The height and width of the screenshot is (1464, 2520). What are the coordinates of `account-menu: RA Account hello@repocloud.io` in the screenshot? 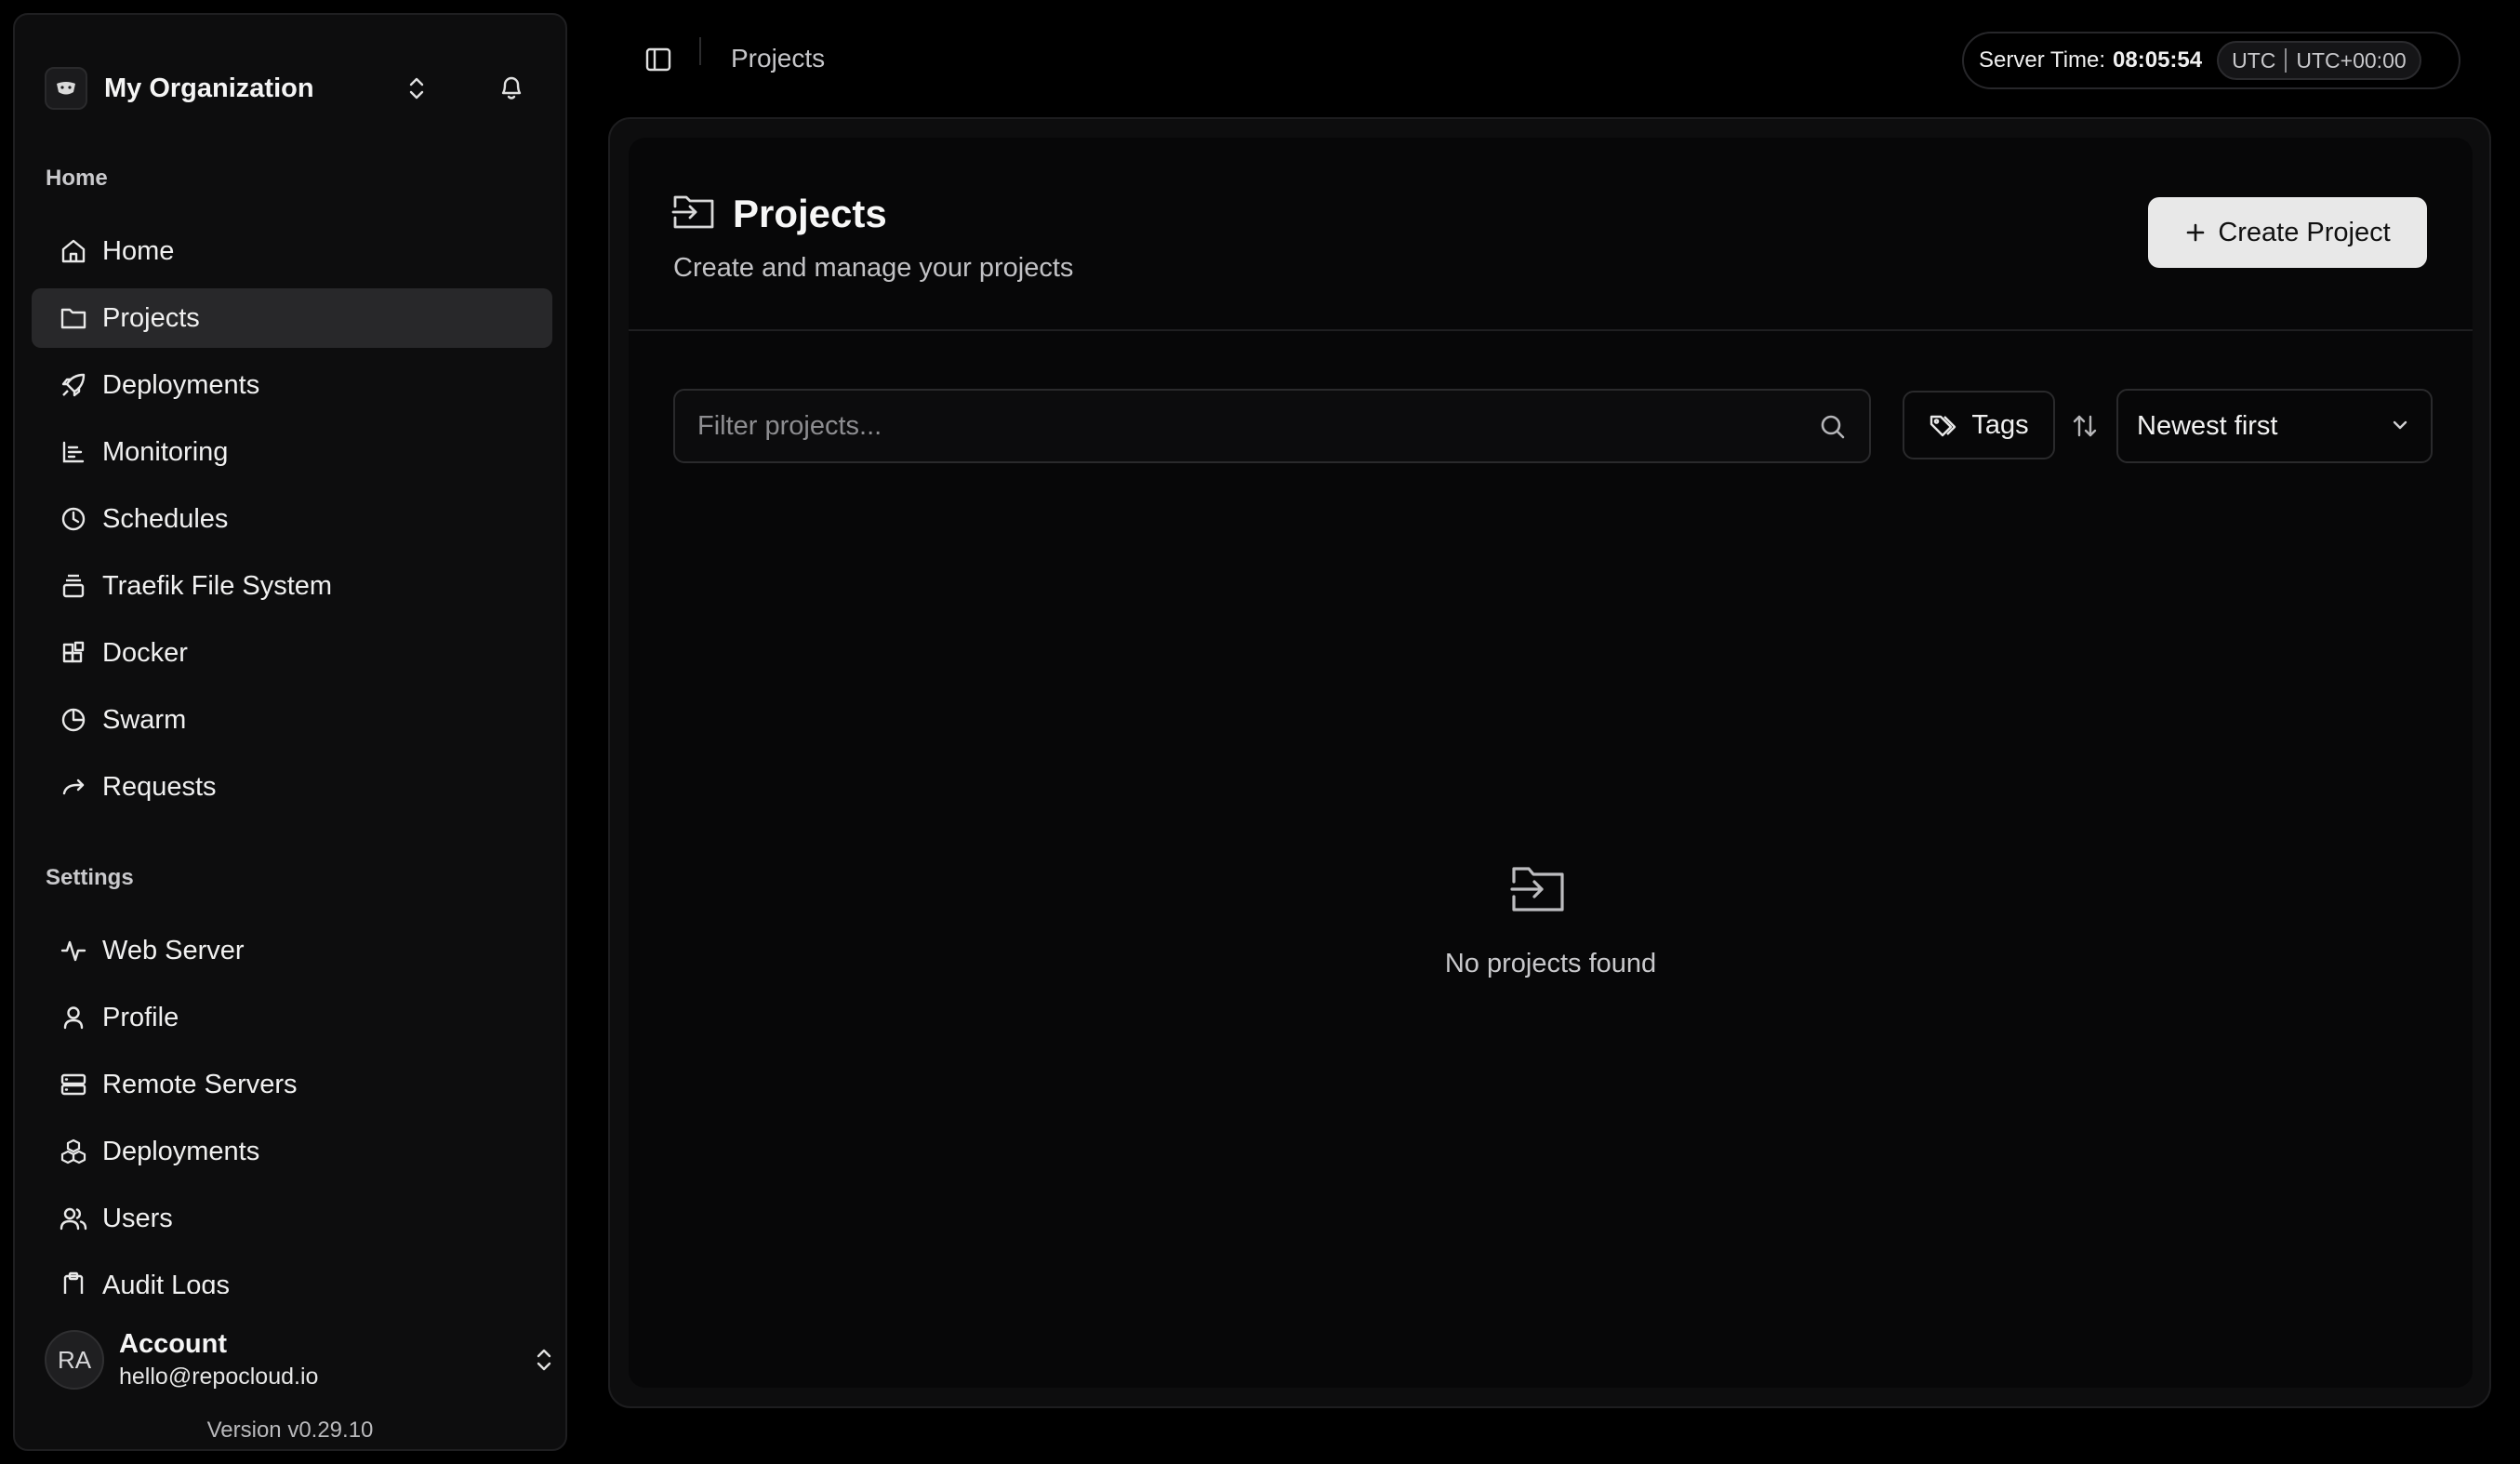 It's located at (299, 1359).